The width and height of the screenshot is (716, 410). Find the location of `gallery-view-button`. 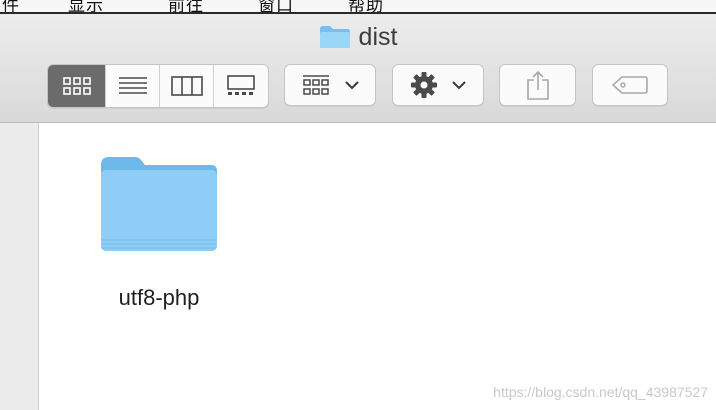

gallery-view-button is located at coordinates (241, 86).